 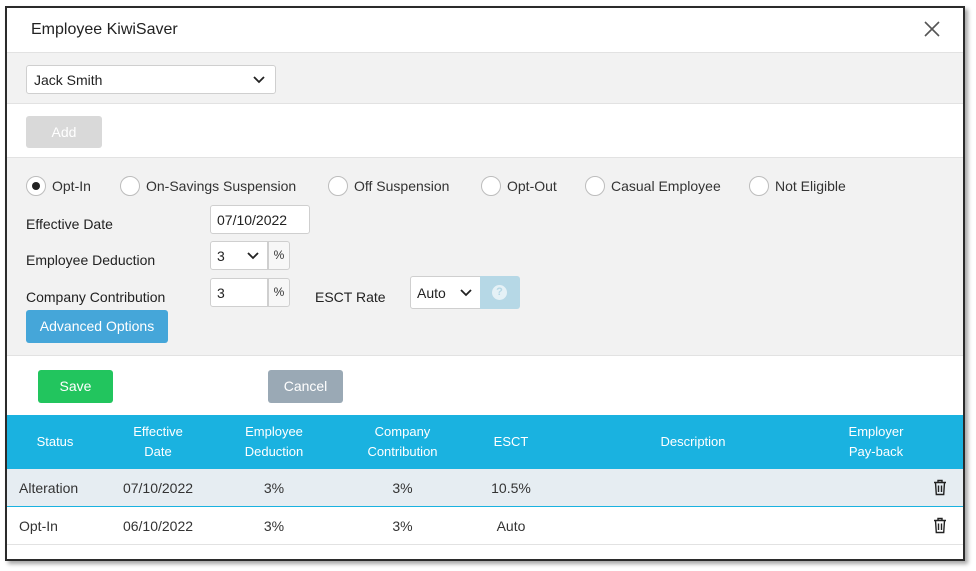 I want to click on employee-bar: Jack Smith, so click(x=485, y=77).